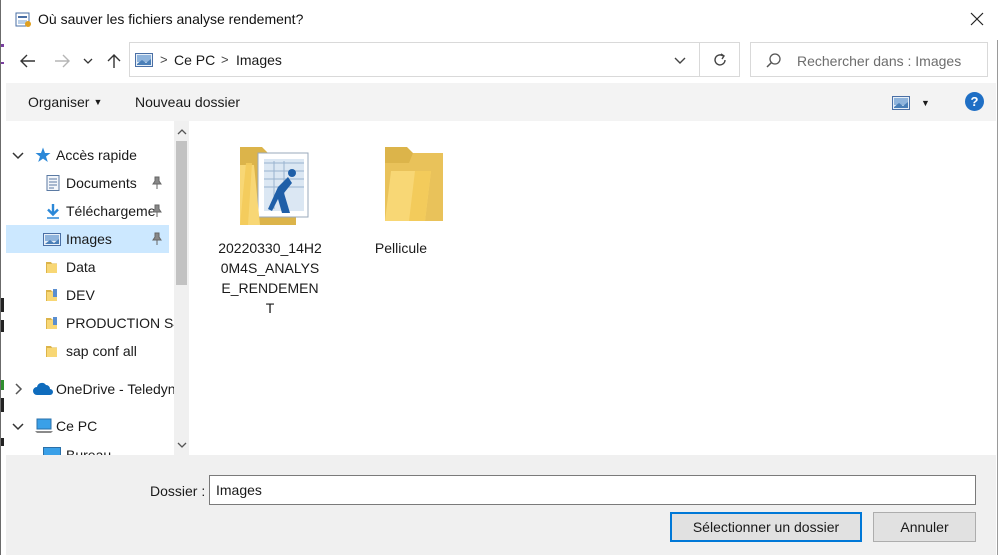 The height and width of the screenshot is (555, 998). I want to click on sidebar-item-label: PRODUCTION S4, so click(124, 323).